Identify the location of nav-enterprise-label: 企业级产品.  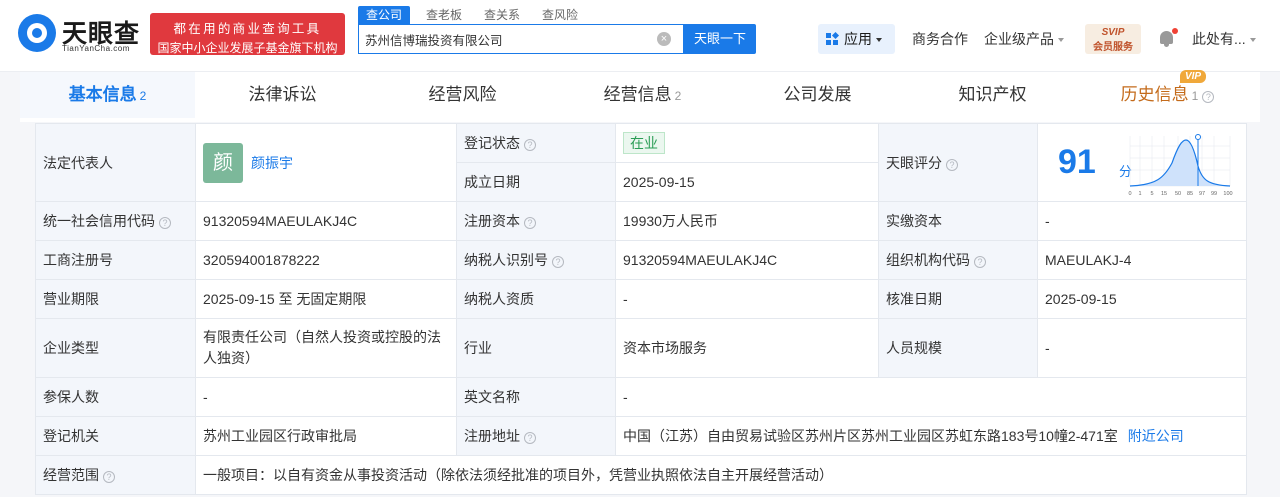
(1019, 39).